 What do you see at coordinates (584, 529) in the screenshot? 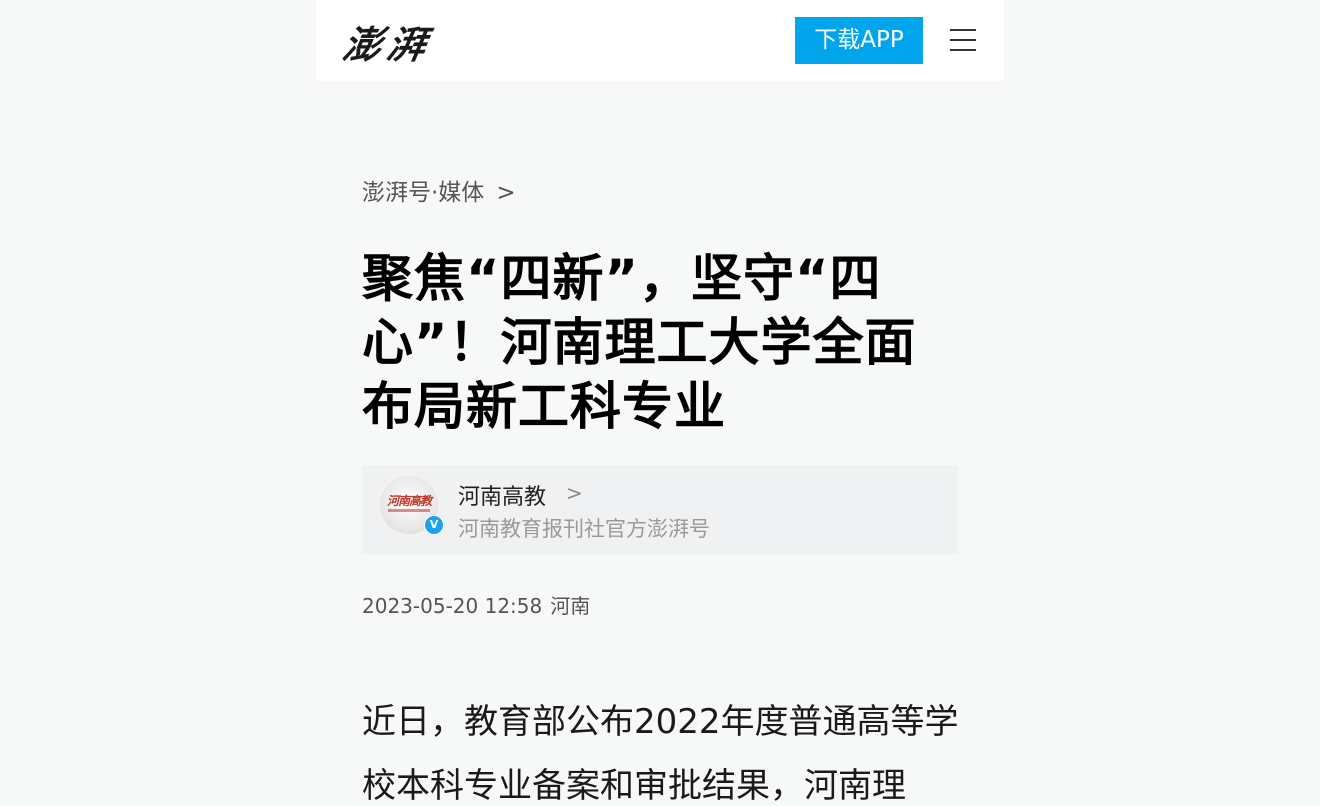
I see `author-description: 河南教育报刊社官方澎湃号` at bounding box center [584, 529].